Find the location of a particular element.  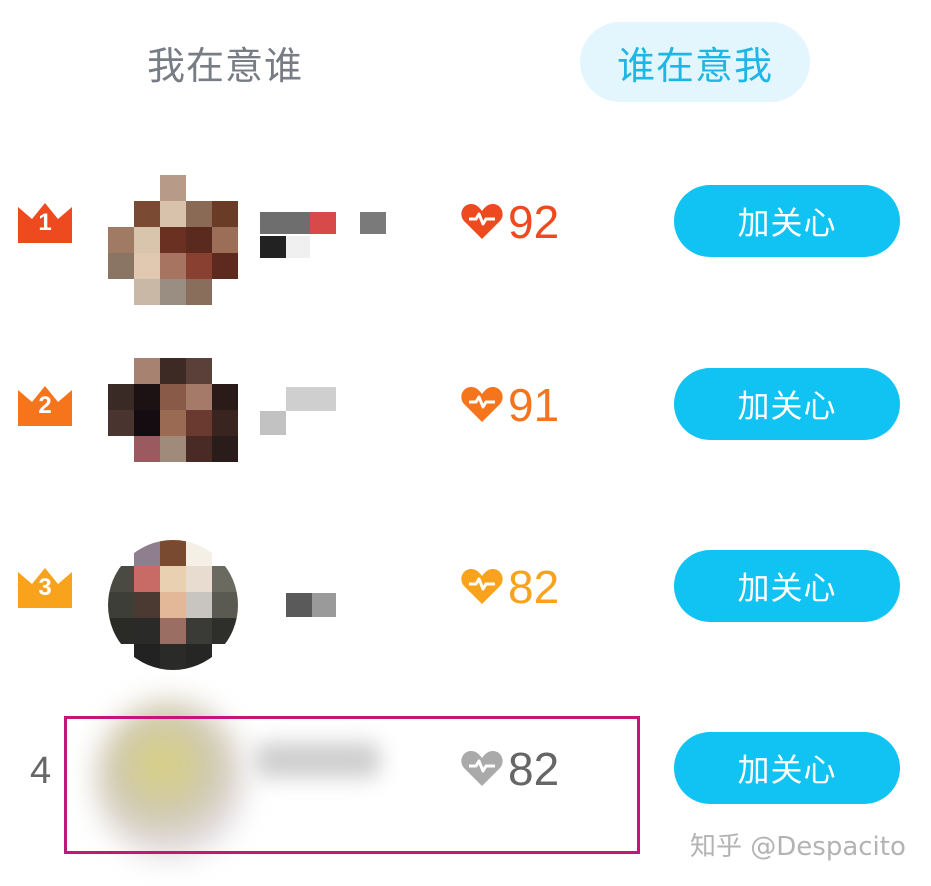

rank-number: 2 is located at coordinates (45, 405).